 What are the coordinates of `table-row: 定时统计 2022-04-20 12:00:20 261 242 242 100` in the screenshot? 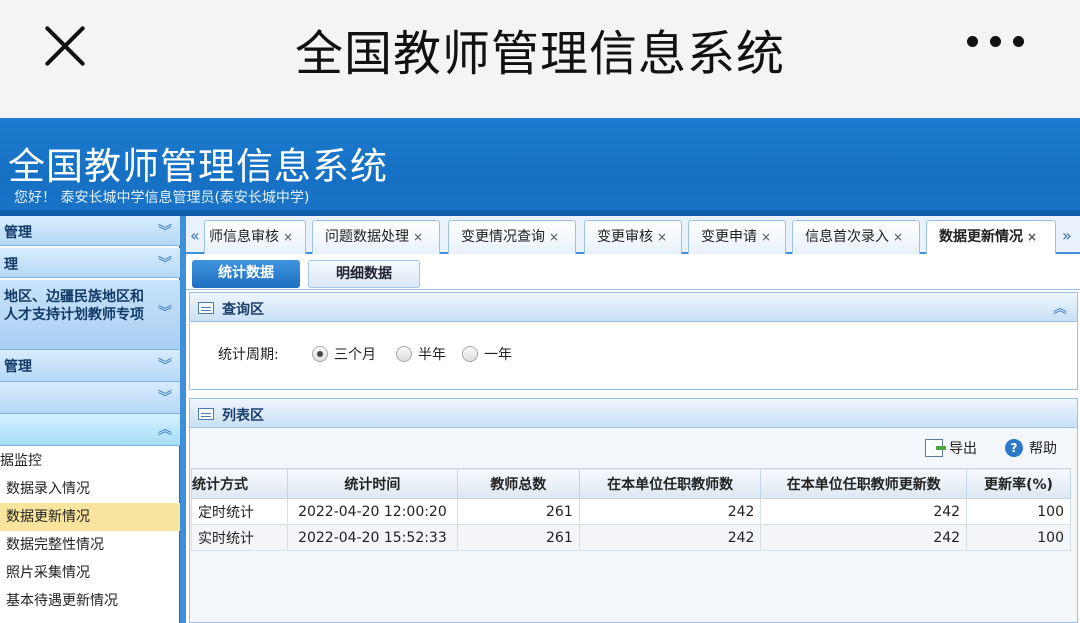 It's located at (631, 511).